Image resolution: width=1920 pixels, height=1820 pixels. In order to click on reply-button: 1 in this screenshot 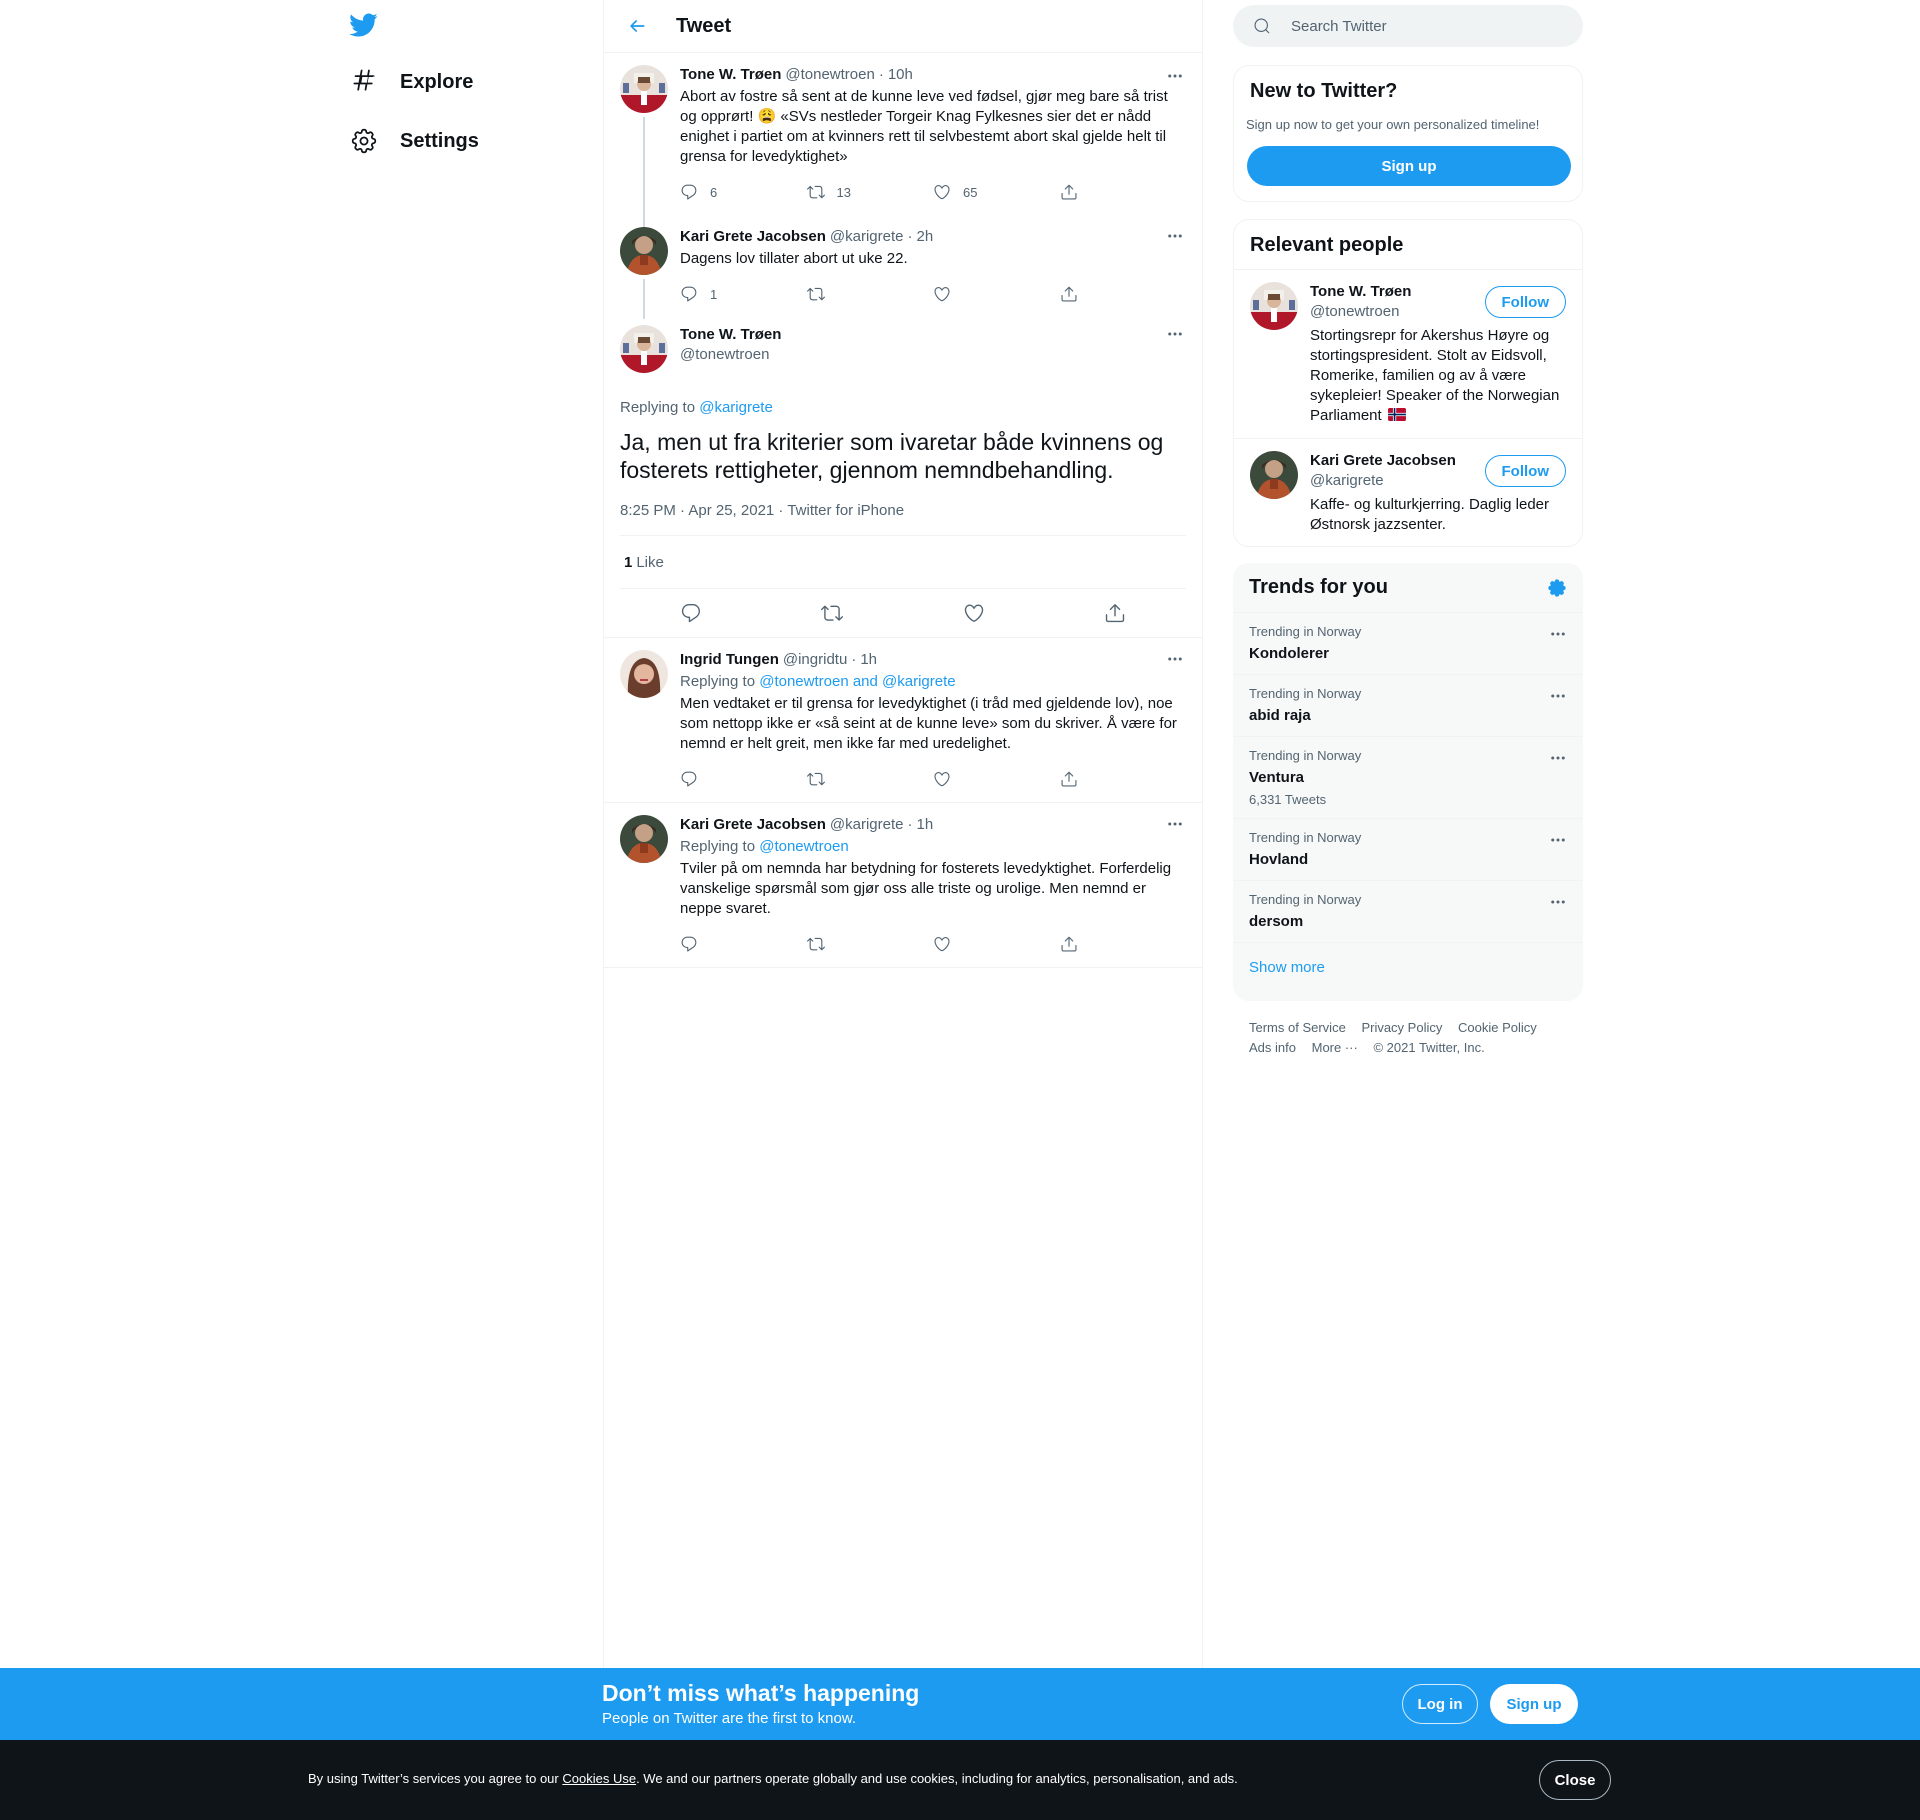, I will do `click(743, 294)`.